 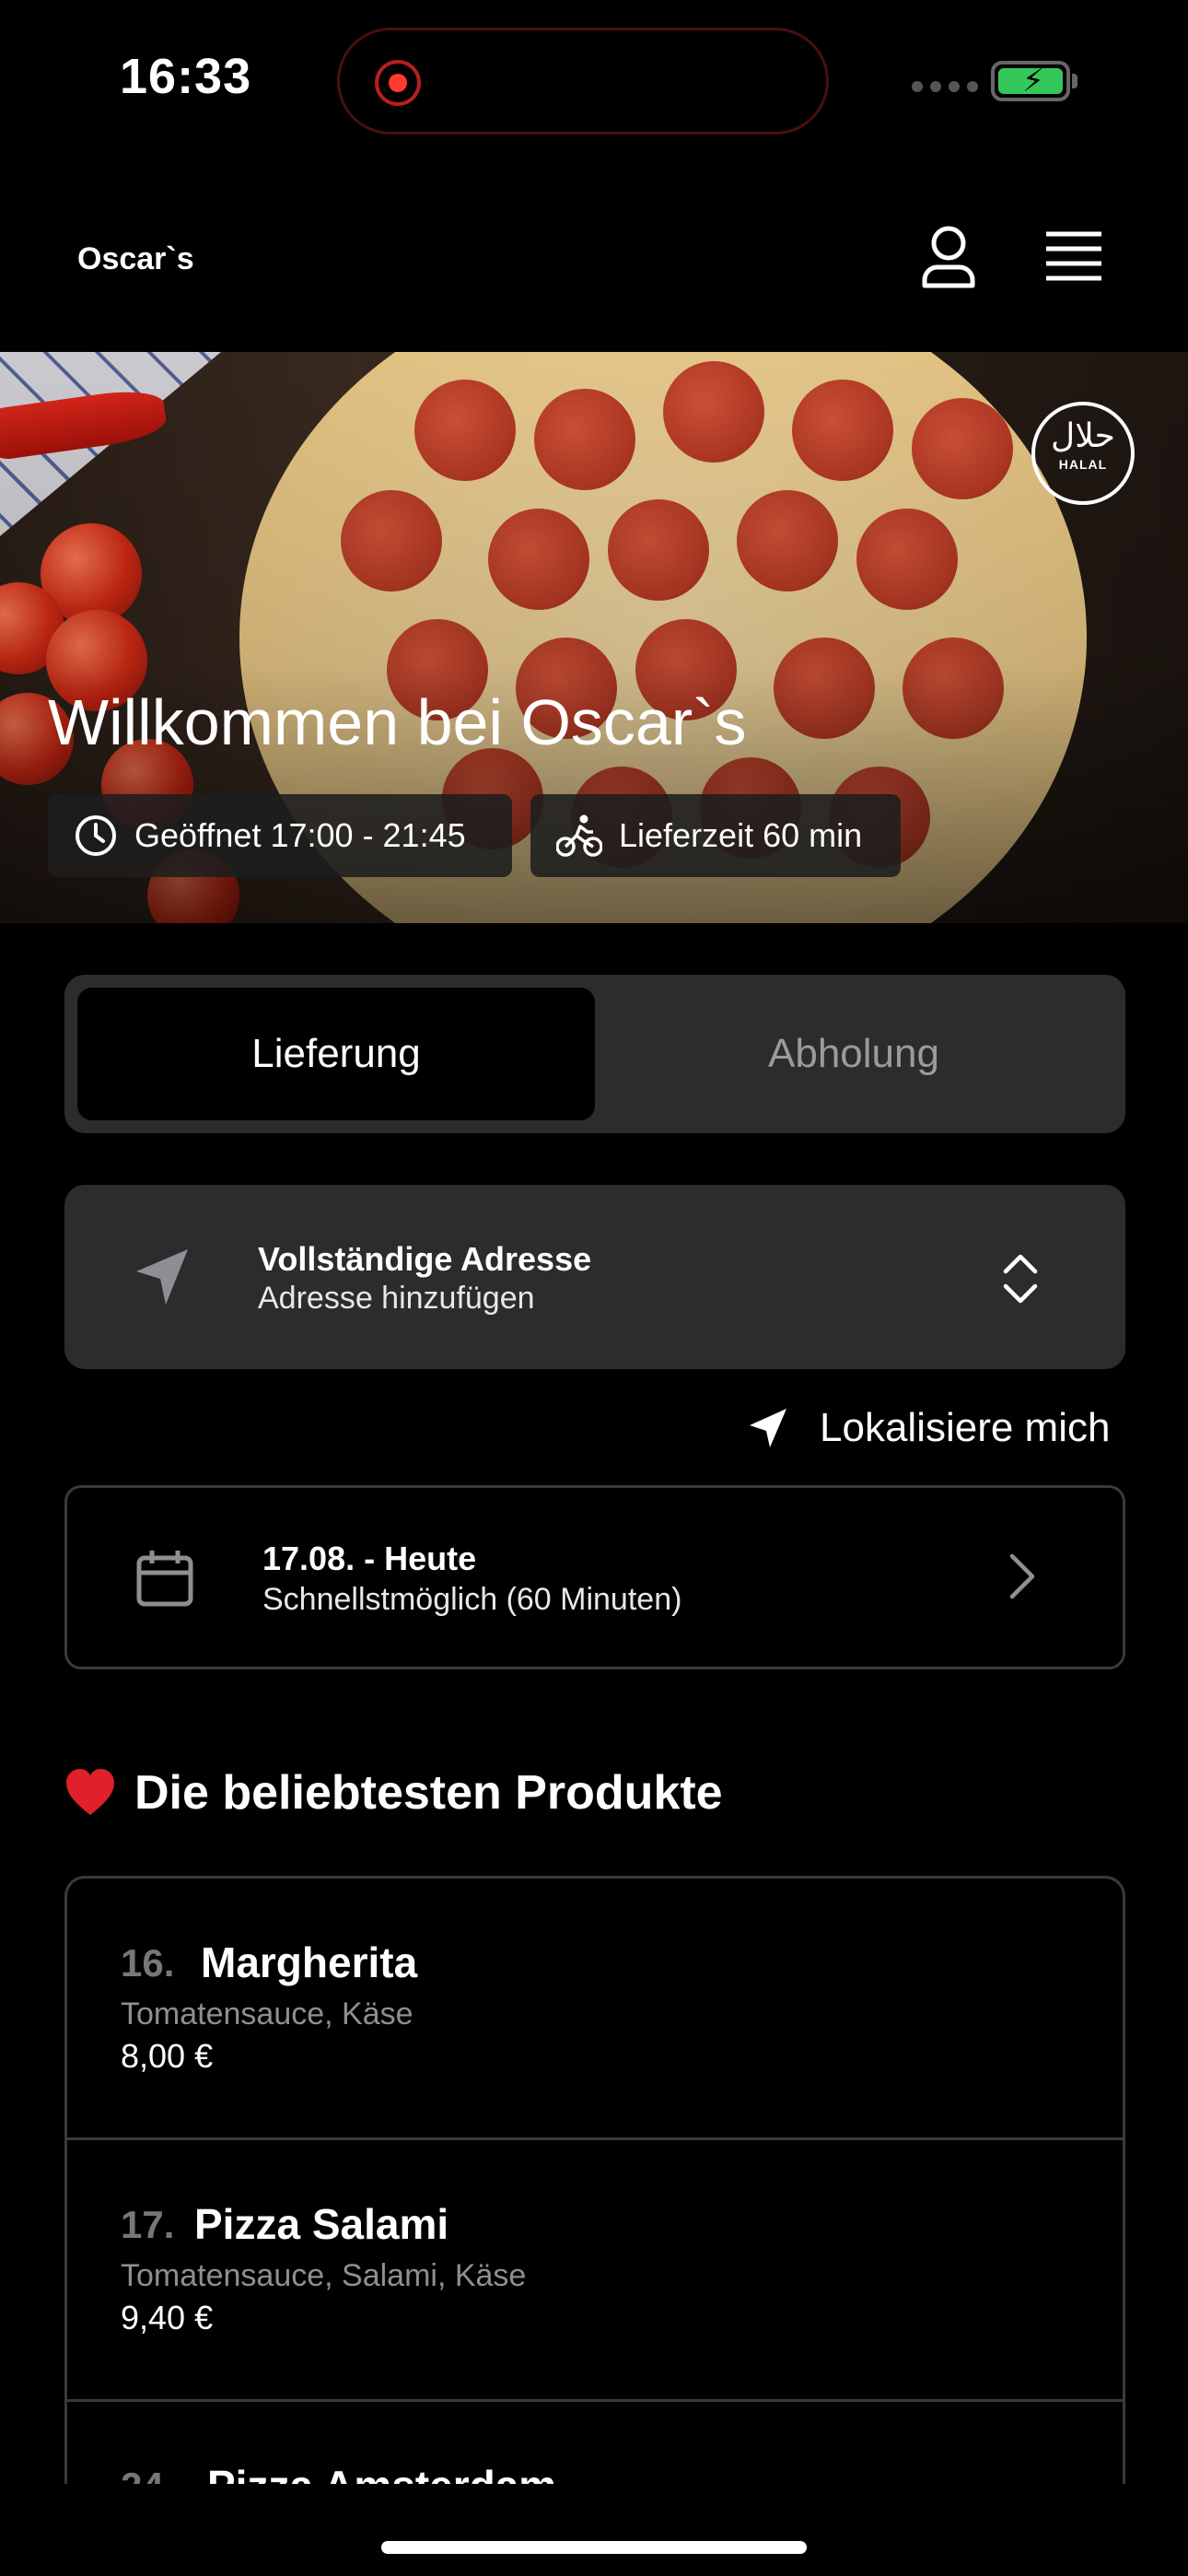 I want to click on charging-bolt-icon: ⚡, so click(x=1033, y=81).